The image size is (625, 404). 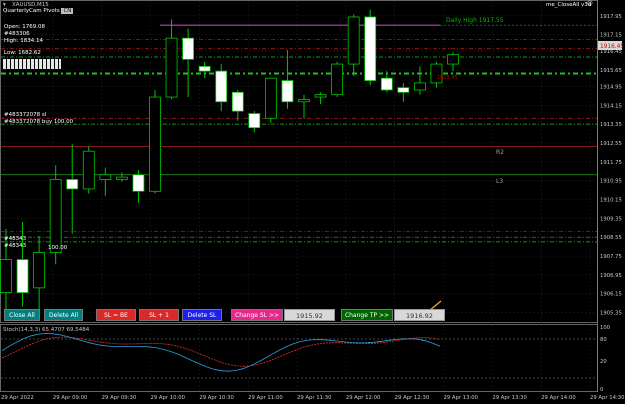 What do you see at coordinates (461, 398) in the screenshot?
I see `time-tick-label: 29 Apr 13:00` at bounding box center [461, 398].